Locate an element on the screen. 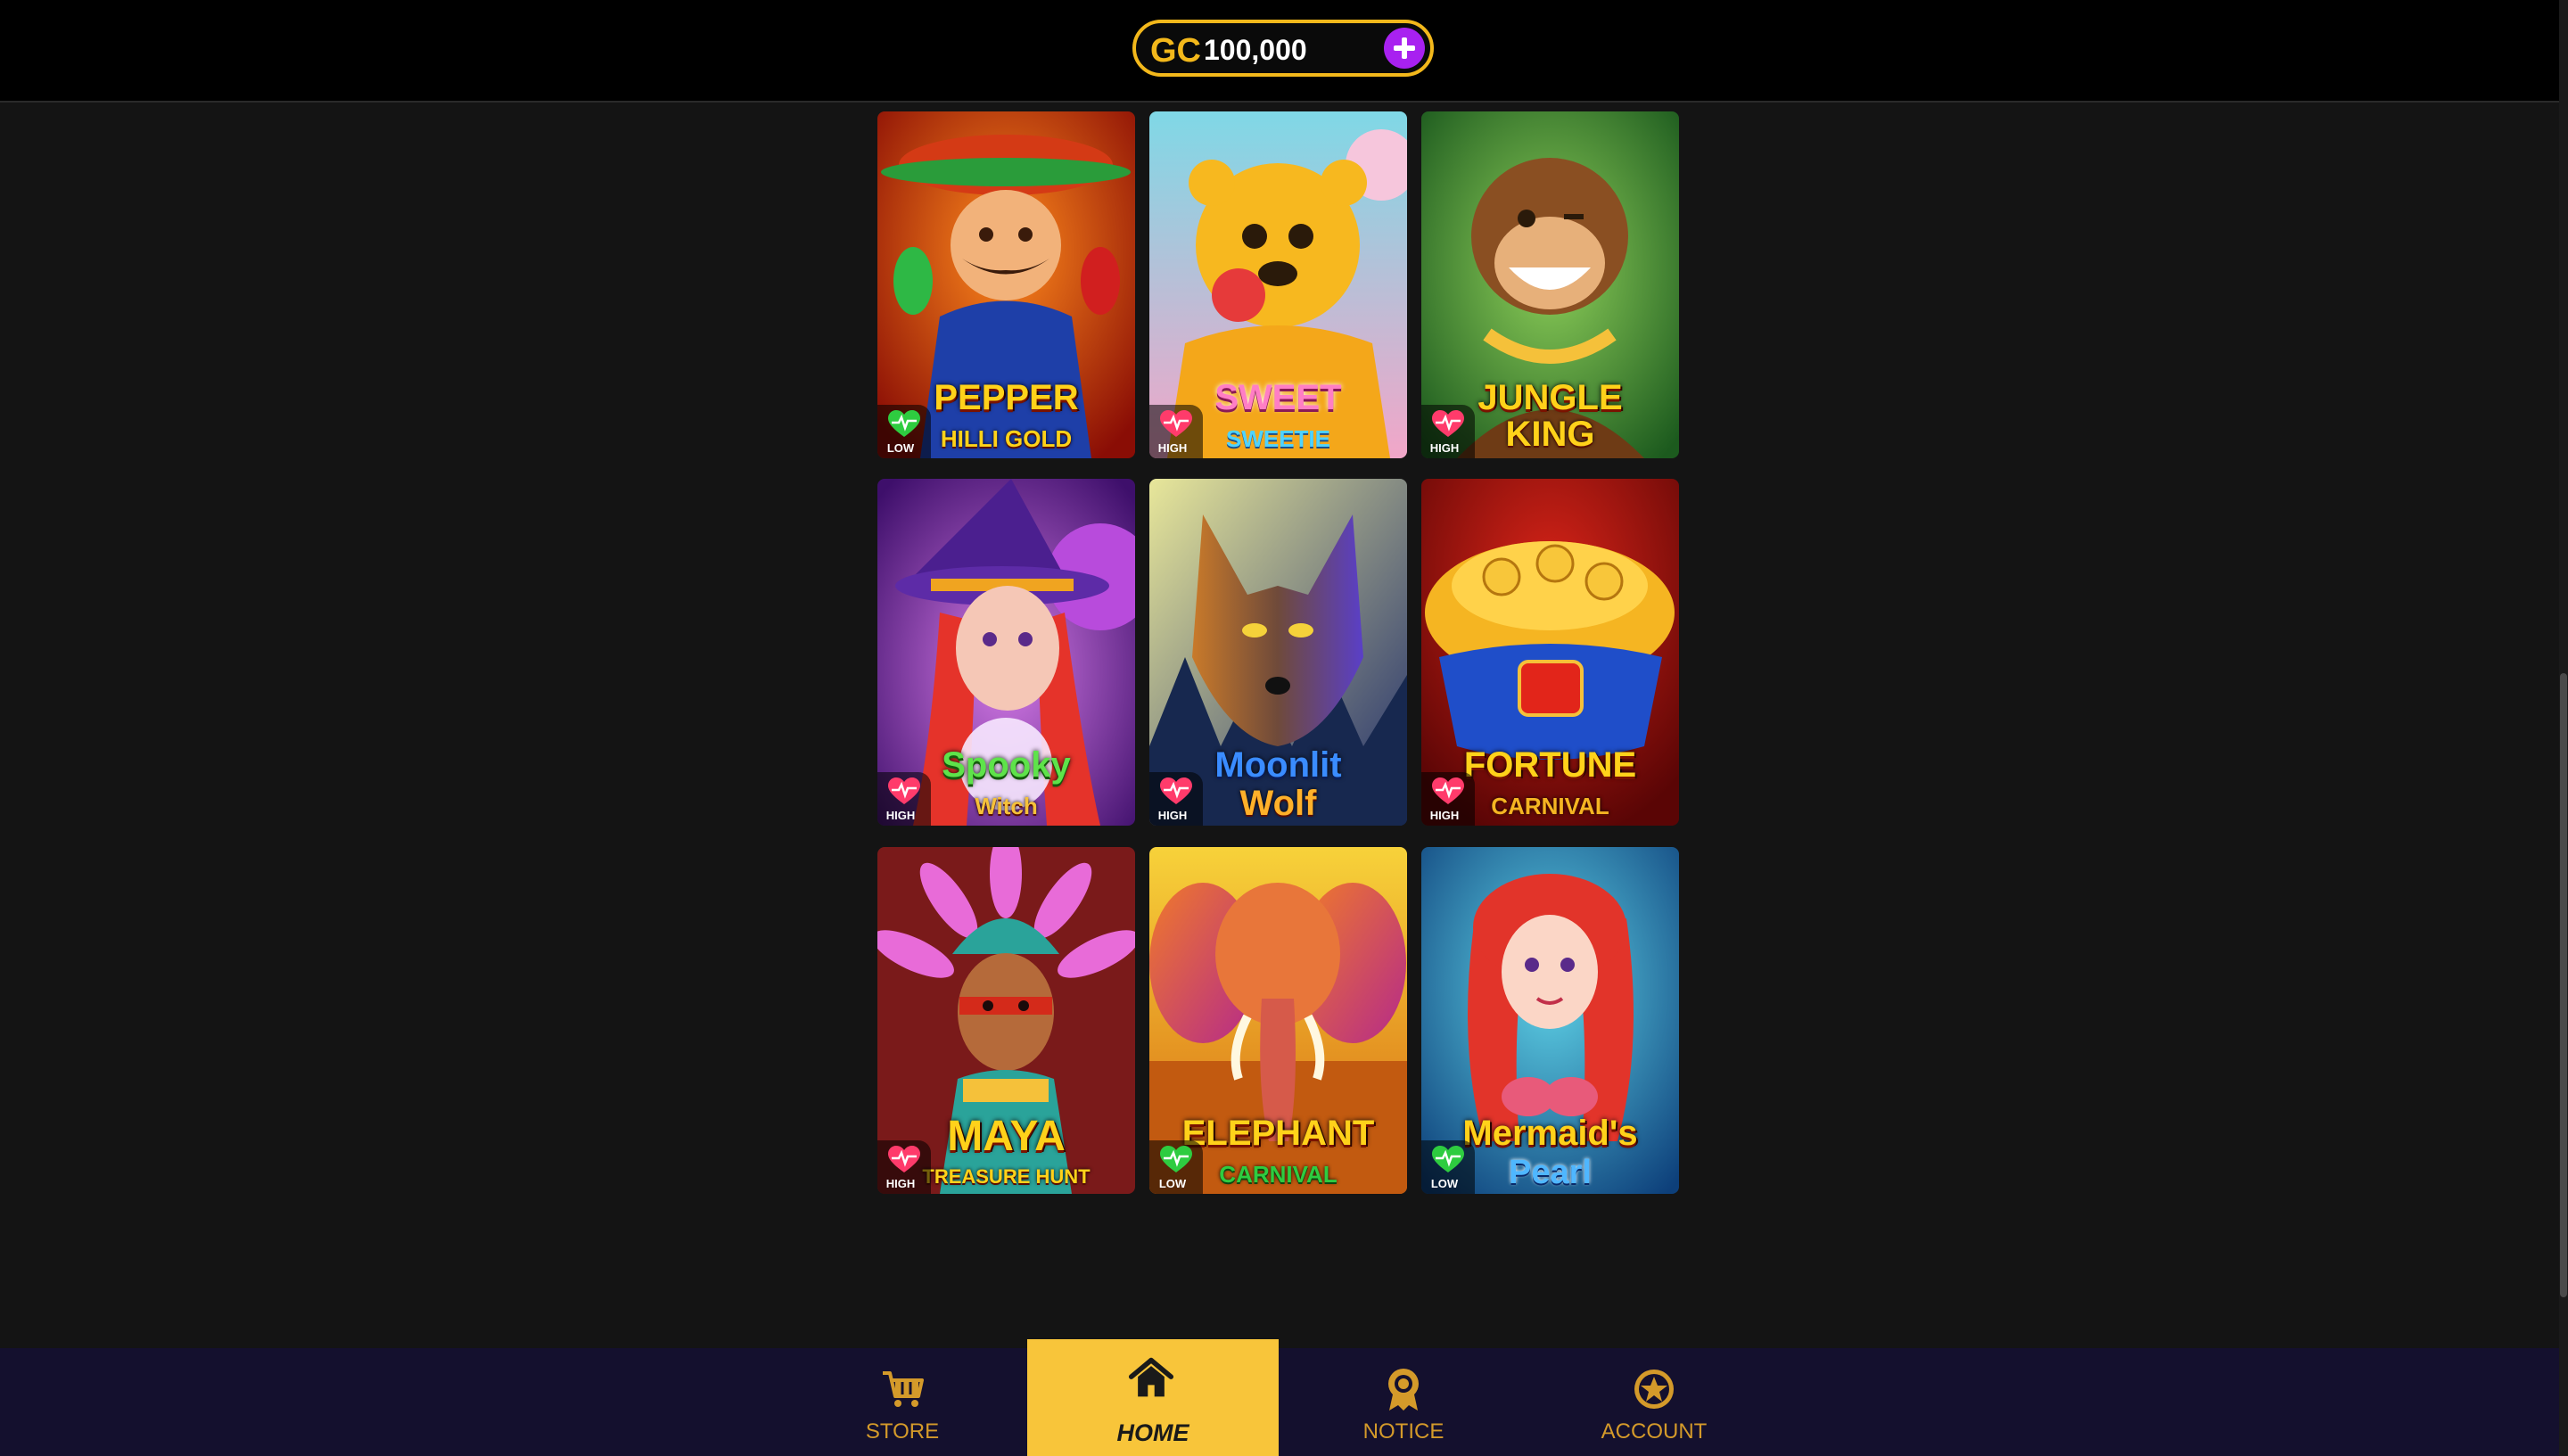 The image size is (2568, 1456). balance-pill: GC 100,000 is located at coordinates (1283, 48).